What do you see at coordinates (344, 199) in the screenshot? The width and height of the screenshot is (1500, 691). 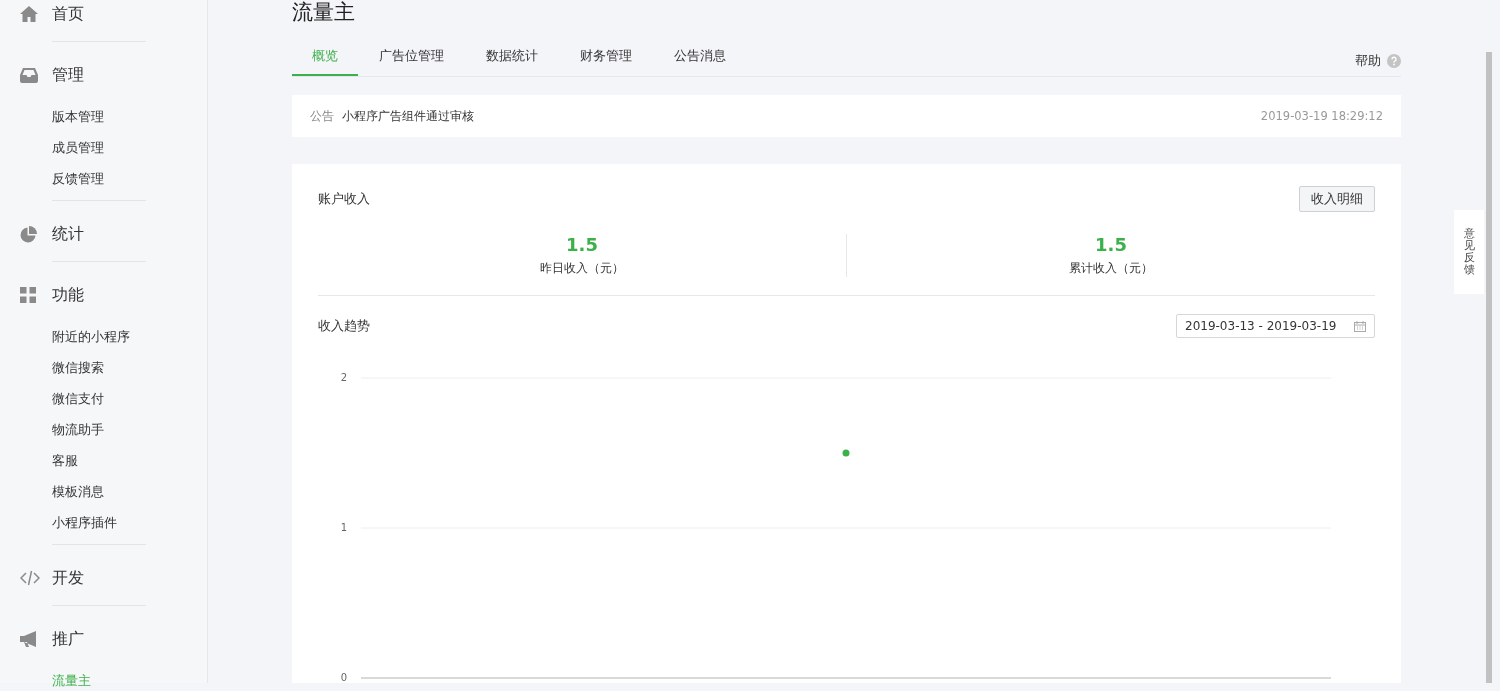 I see `card-title: 账户收入` at bounding box center [344, 199].